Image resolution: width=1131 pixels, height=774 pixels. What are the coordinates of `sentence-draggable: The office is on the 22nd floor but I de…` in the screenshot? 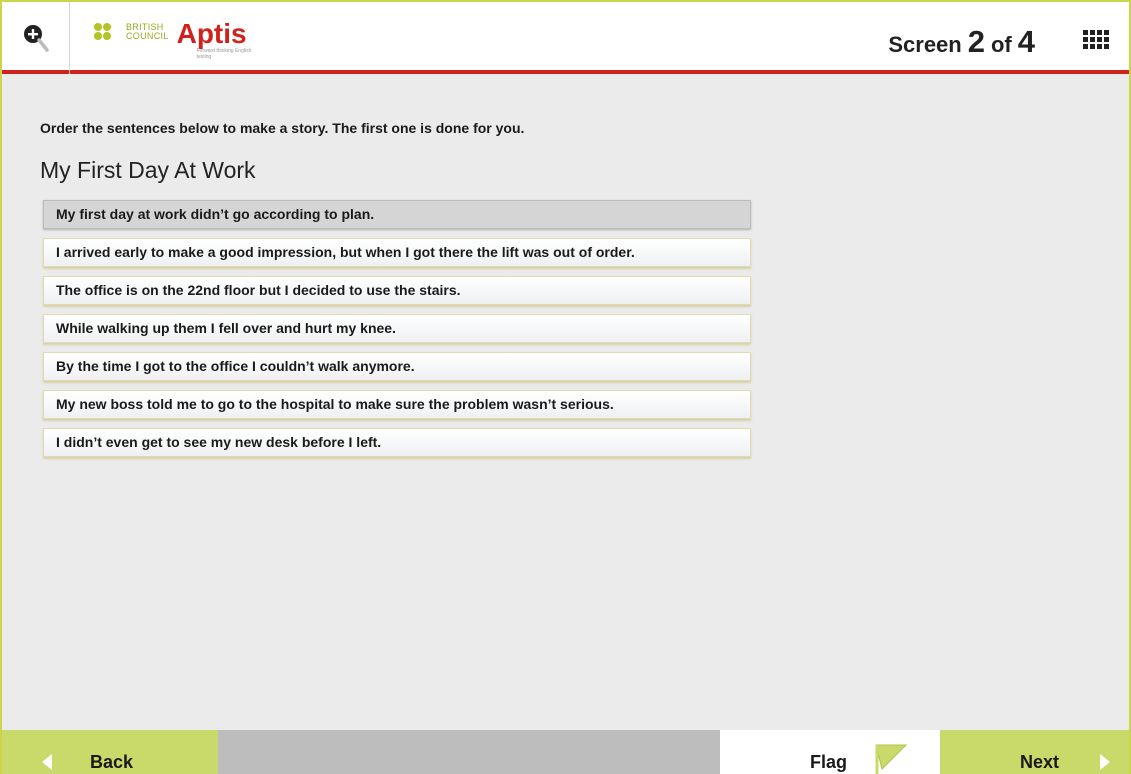 It's located at (397, 290).